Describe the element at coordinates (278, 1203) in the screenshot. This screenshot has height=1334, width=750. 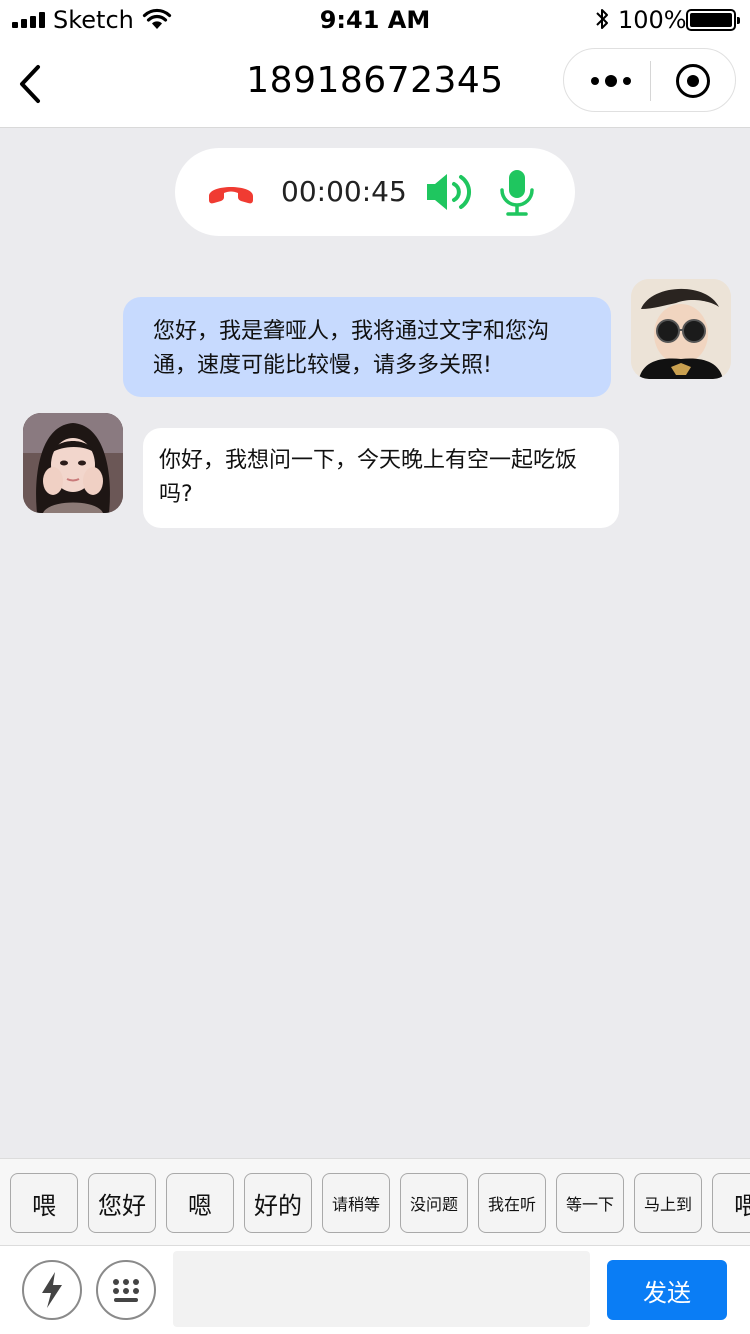
I see `quick-reply-chip: 好的` at that location.